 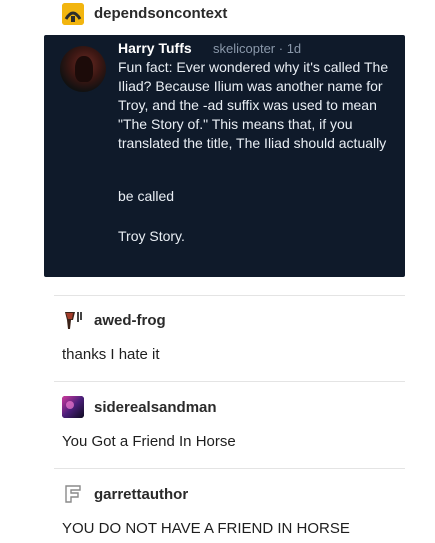 I want to click on username-garrettauthor: garrettauthor, so click(x=141, y=494).